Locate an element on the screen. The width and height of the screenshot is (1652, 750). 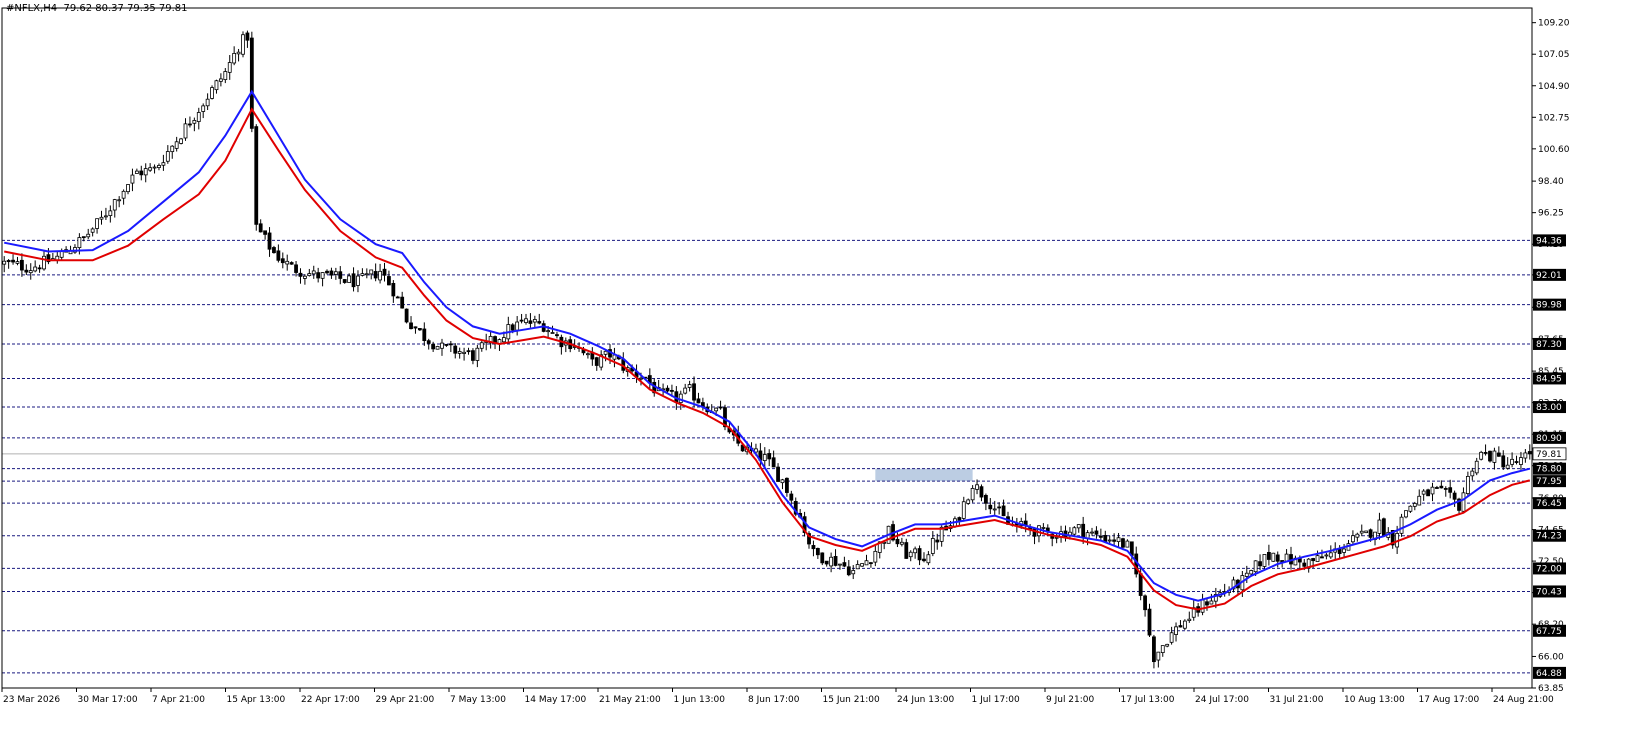
level-price-label: 67.75 is located at coordinates (1549, 632).